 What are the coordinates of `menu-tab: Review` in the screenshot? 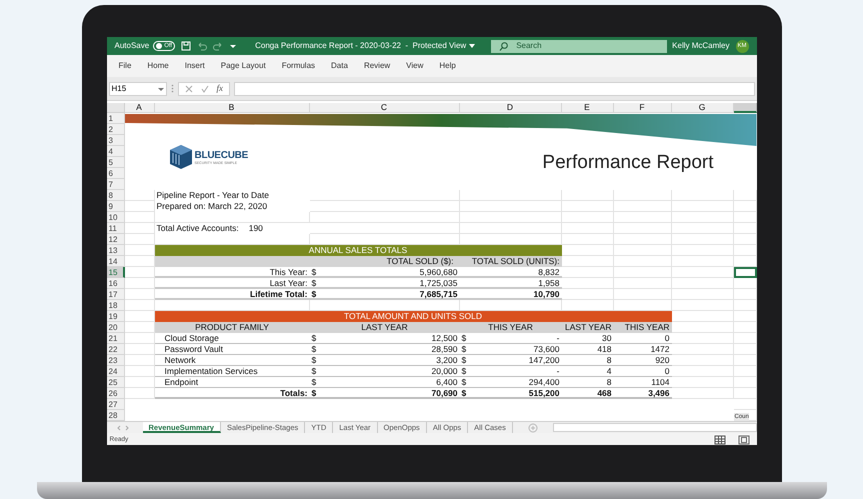 It's located at (377, 66).